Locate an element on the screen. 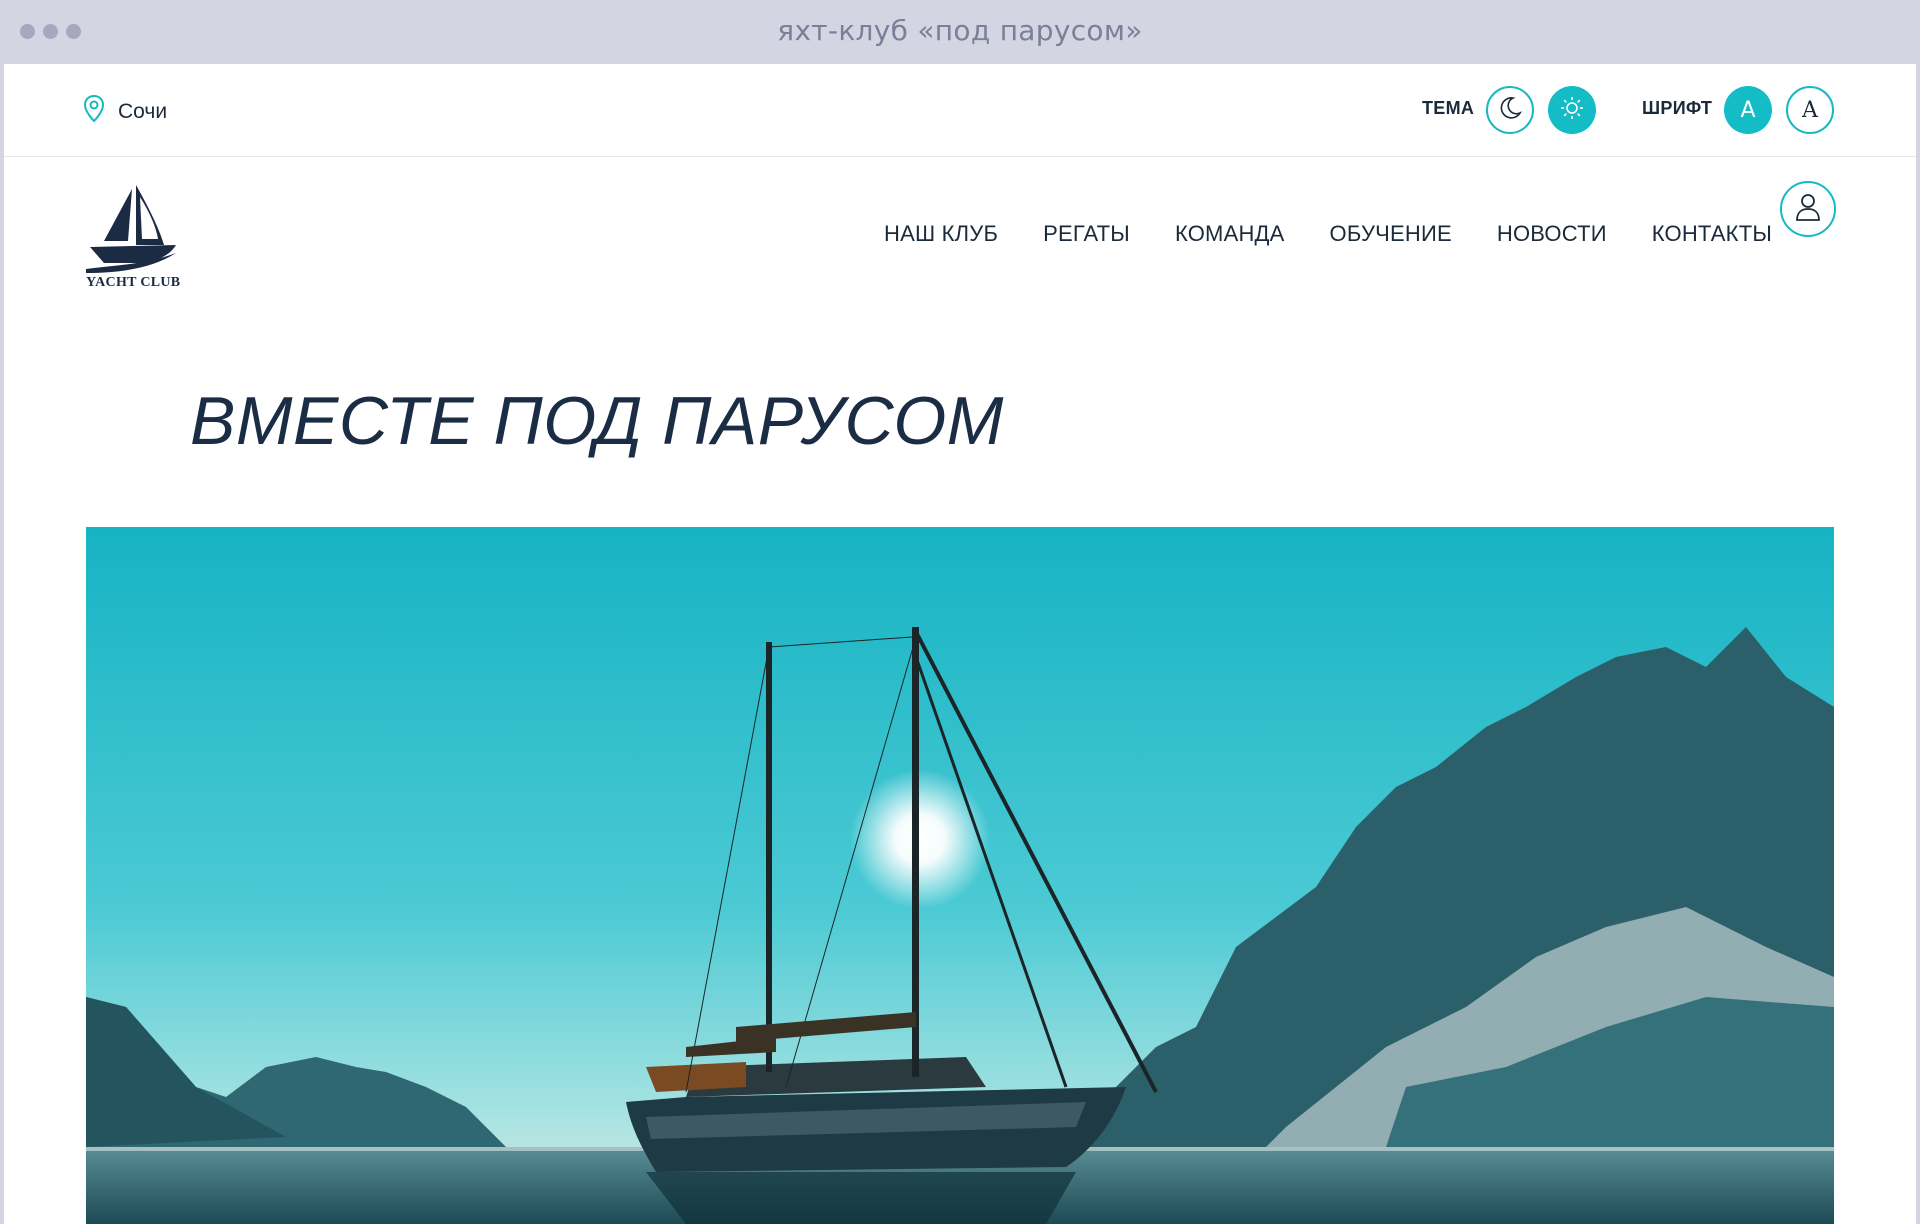 The width and height of the screenshot is (1920, 1224). window-titlebar: яхт-клуб «под парусом» is located at coordinates (960, 32).